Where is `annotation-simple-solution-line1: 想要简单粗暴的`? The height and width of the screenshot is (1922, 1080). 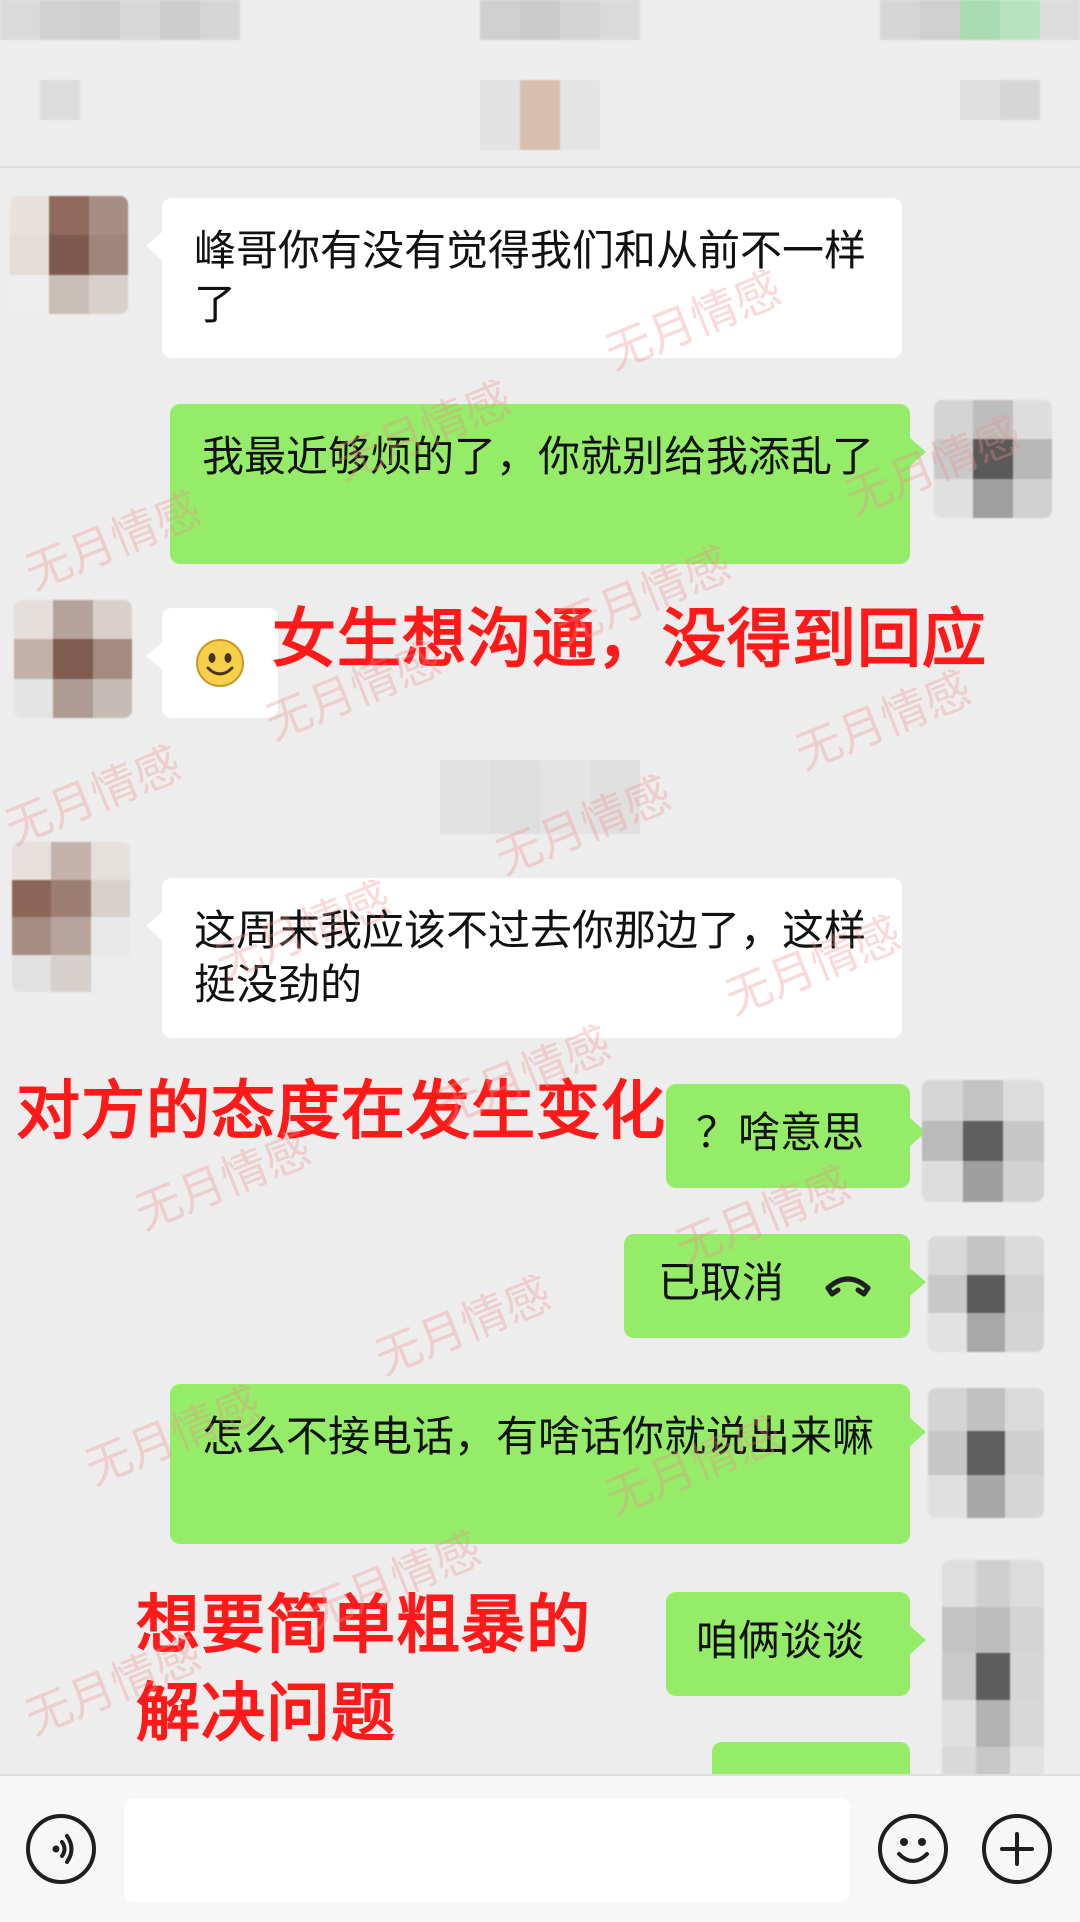
annotation-simple-solution-line1: 想要简单粗暴的 is located at coordinates (363, 1626).